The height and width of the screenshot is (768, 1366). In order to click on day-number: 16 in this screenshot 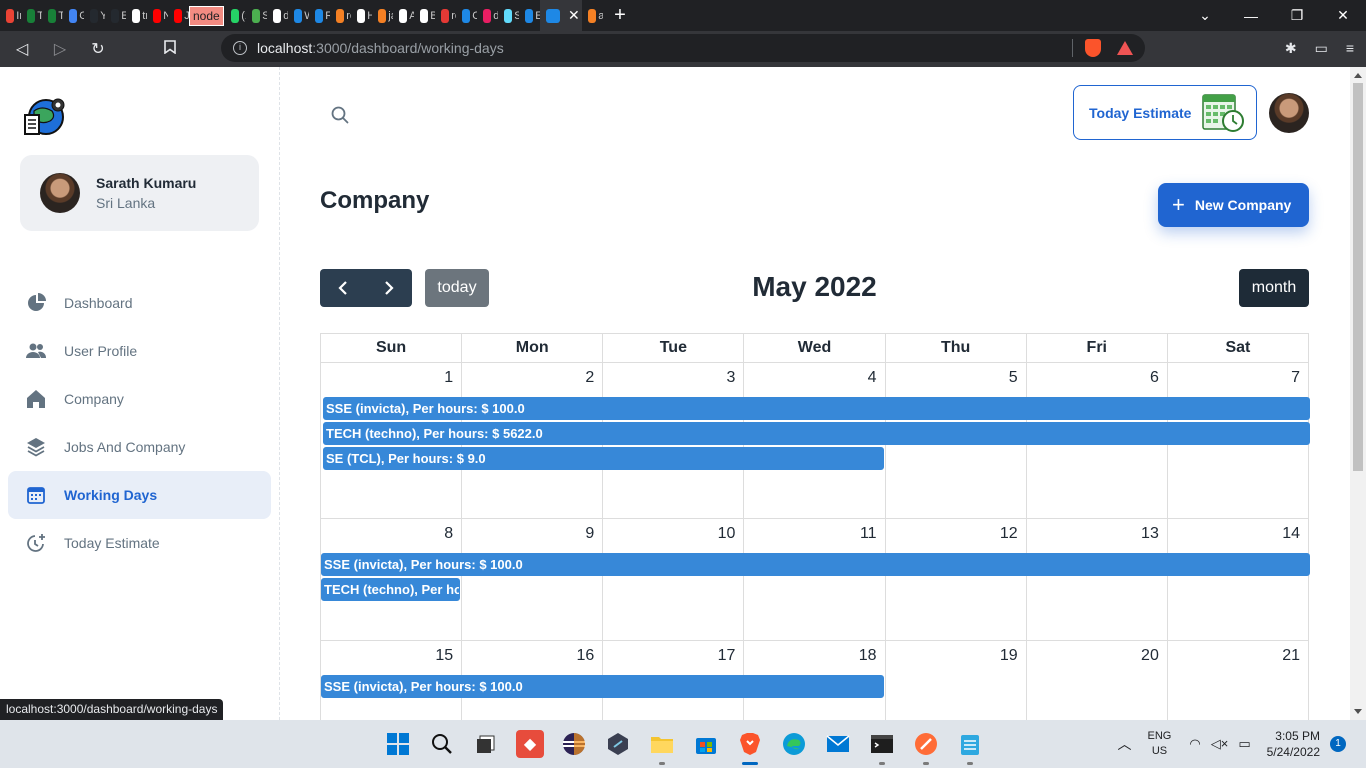, I will do `click(585, 656)`.